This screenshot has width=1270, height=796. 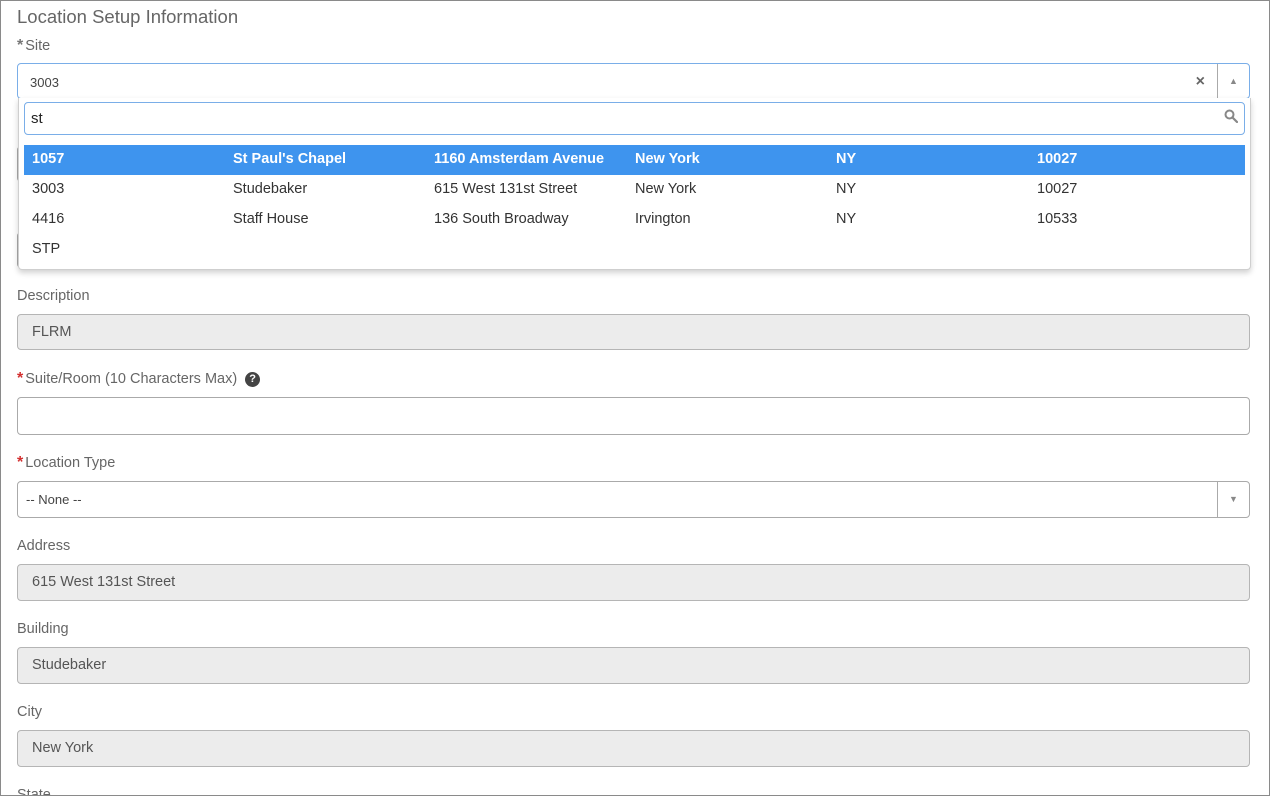 I want to click on option-code: STP, so click(x=46, y=249).